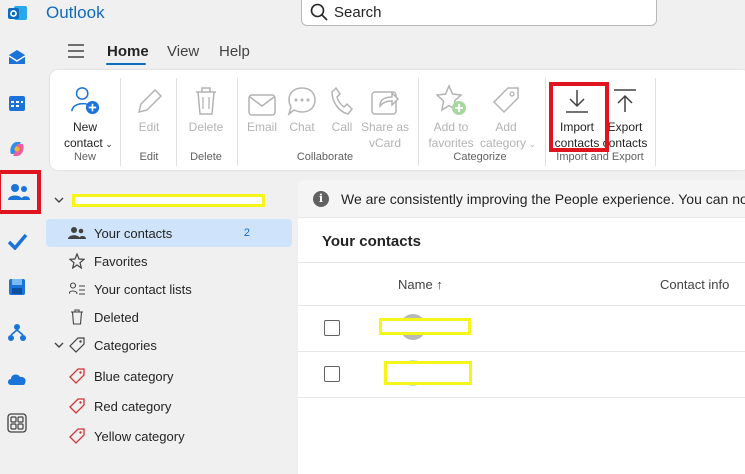 This screenshot has height=474, width=745. I want to click on rail-mail-button, so click(17, 57).